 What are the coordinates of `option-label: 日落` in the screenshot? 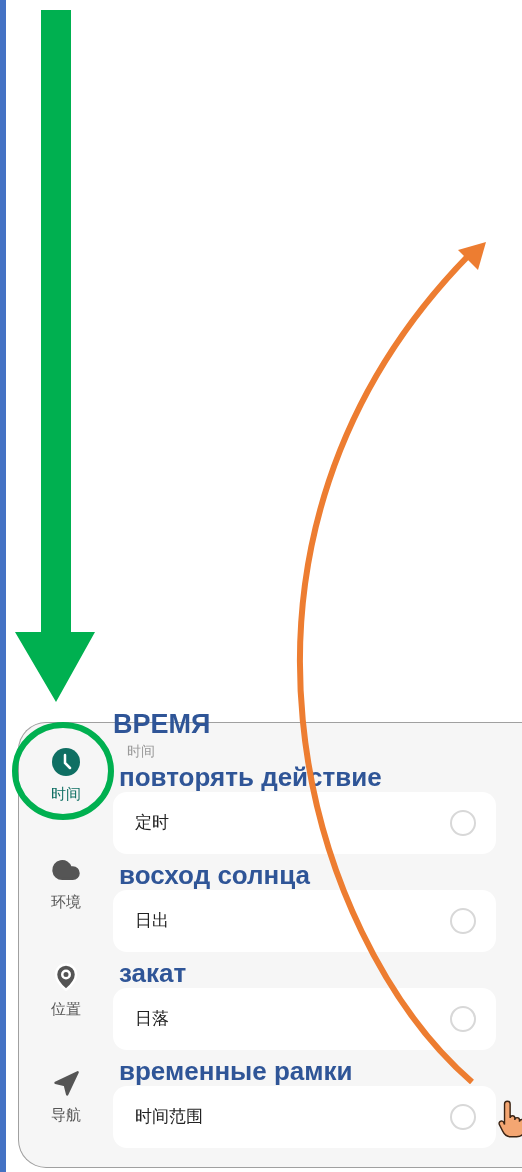 It's located at (152, 1019).